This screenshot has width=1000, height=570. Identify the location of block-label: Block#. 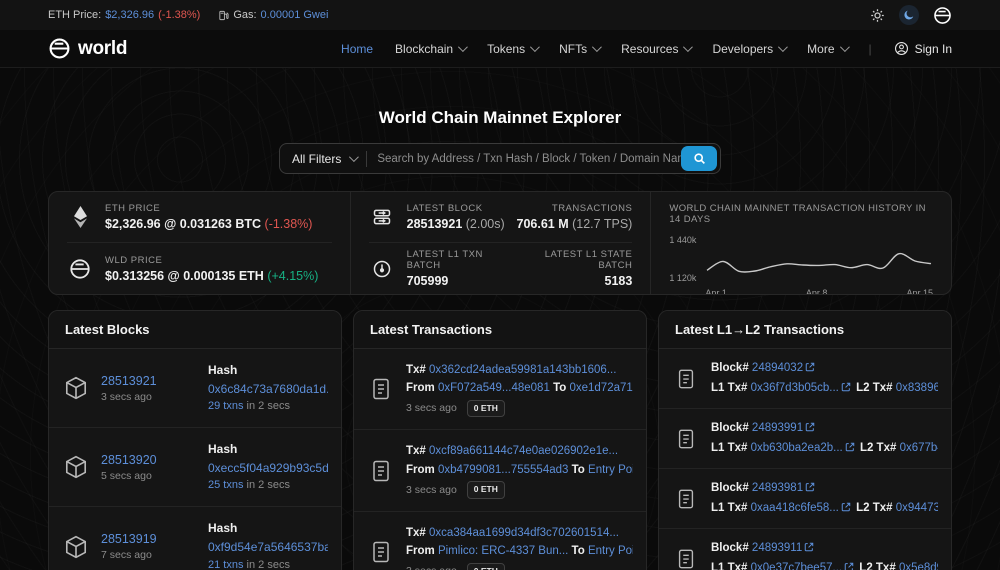
(730, 488).